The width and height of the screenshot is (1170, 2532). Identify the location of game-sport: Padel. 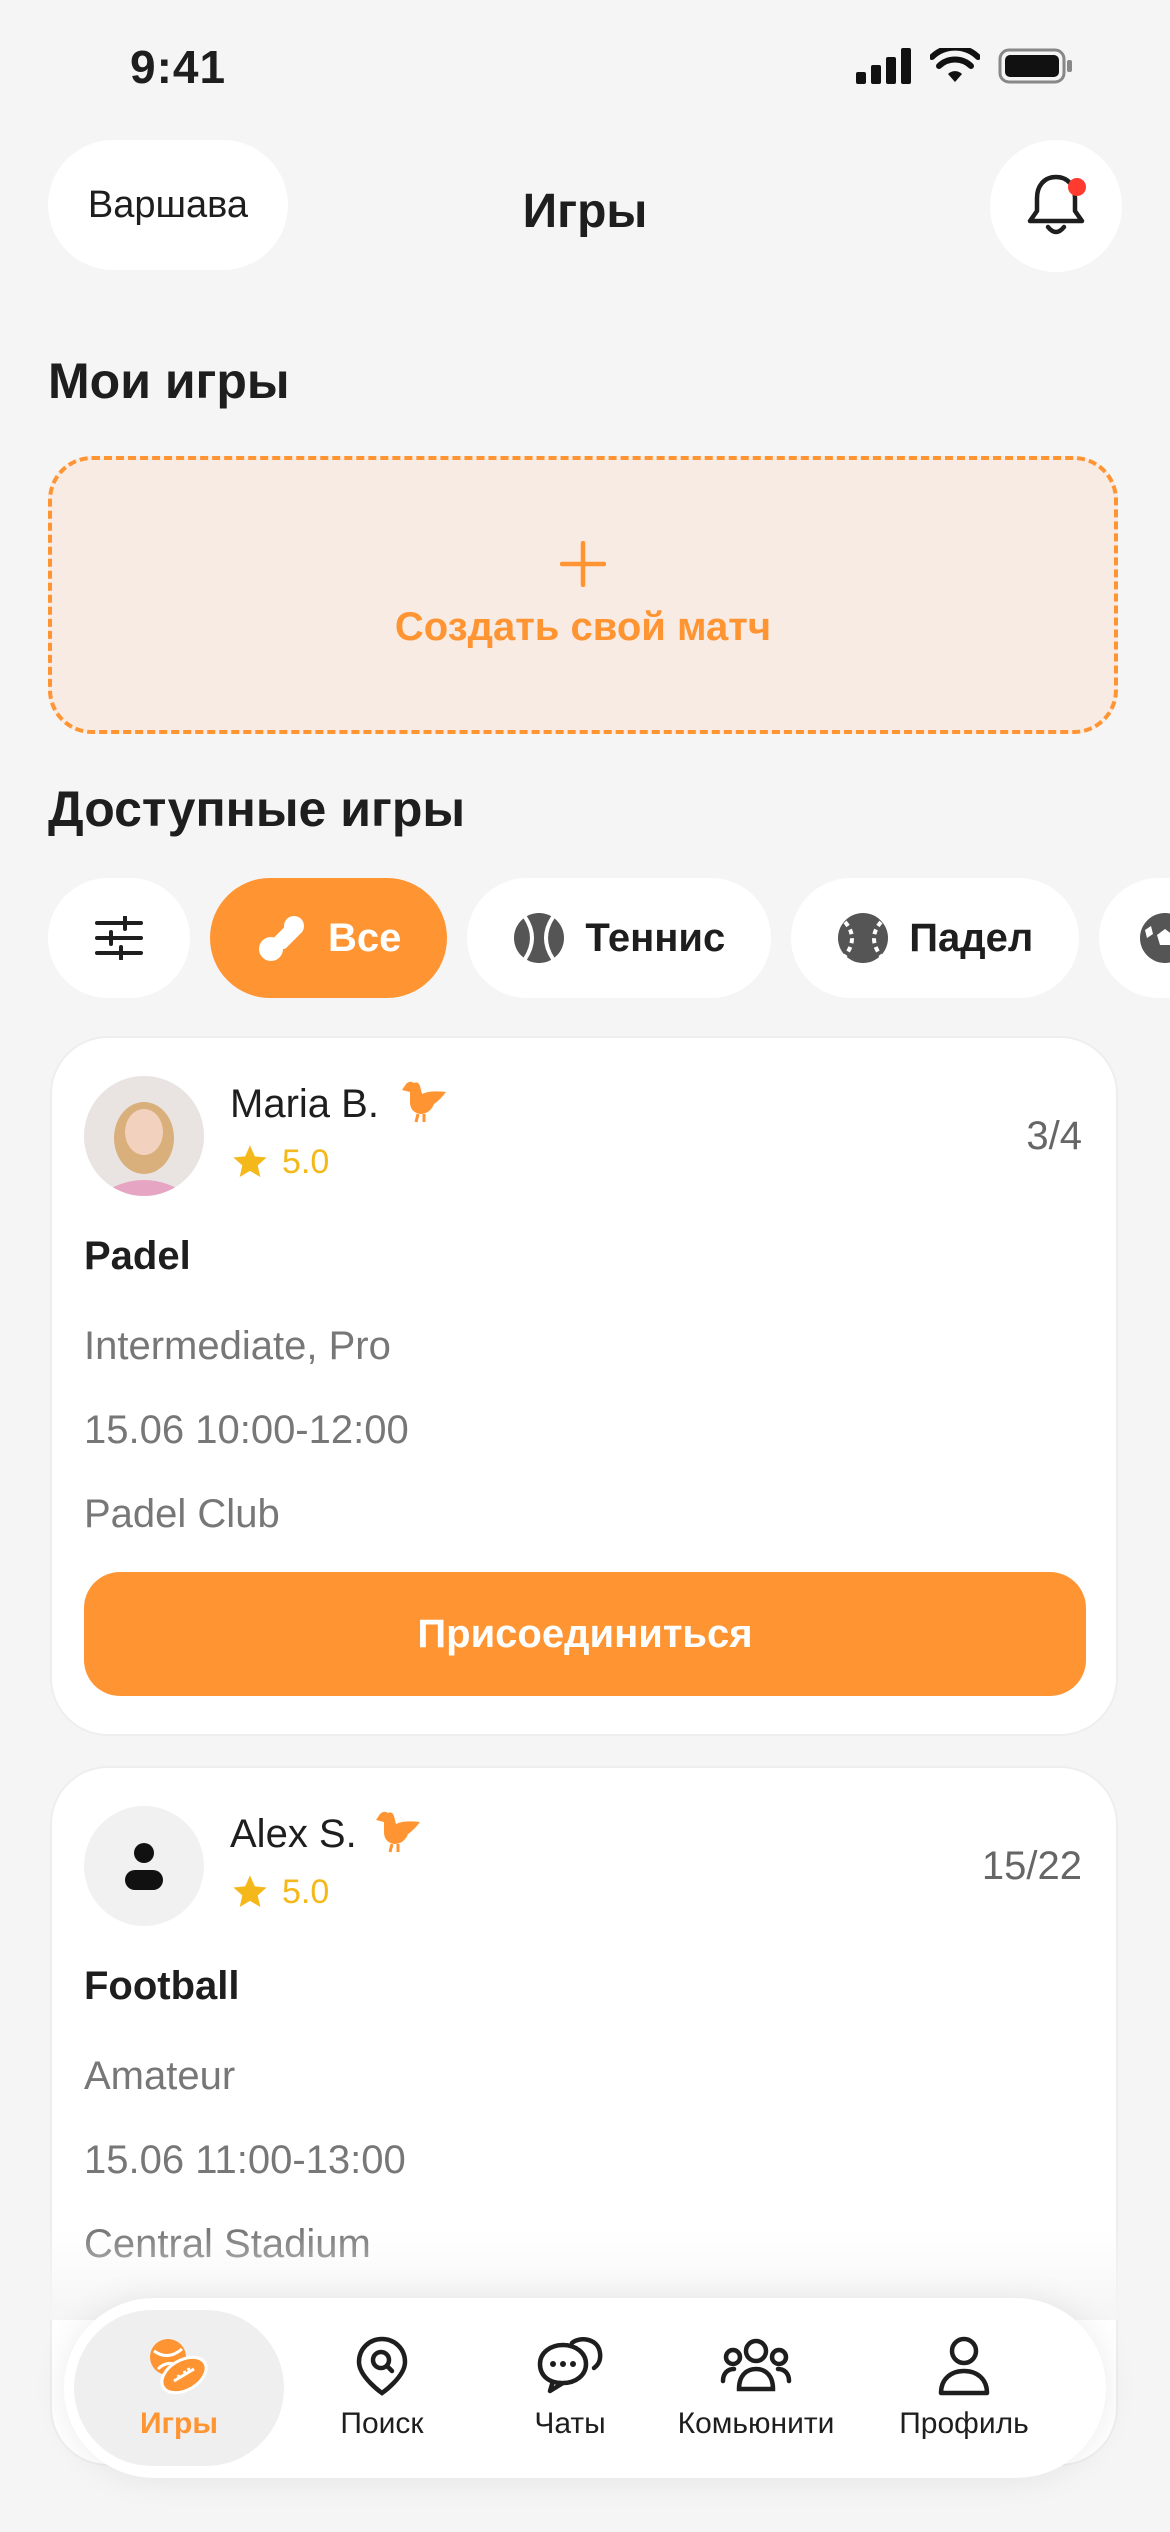
(137, 1256).